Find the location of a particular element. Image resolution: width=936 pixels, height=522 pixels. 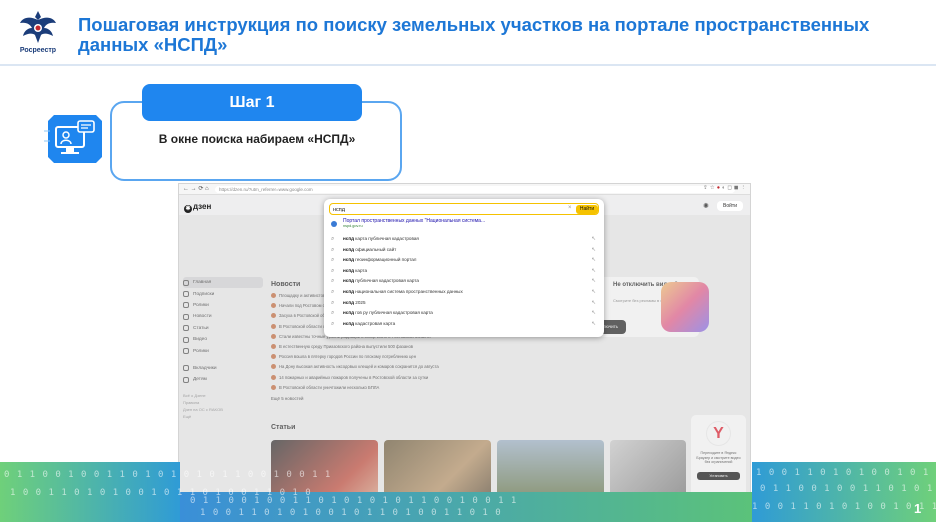

suggestion-text: нспд официальный сайт is located at coordinates (369, 250).